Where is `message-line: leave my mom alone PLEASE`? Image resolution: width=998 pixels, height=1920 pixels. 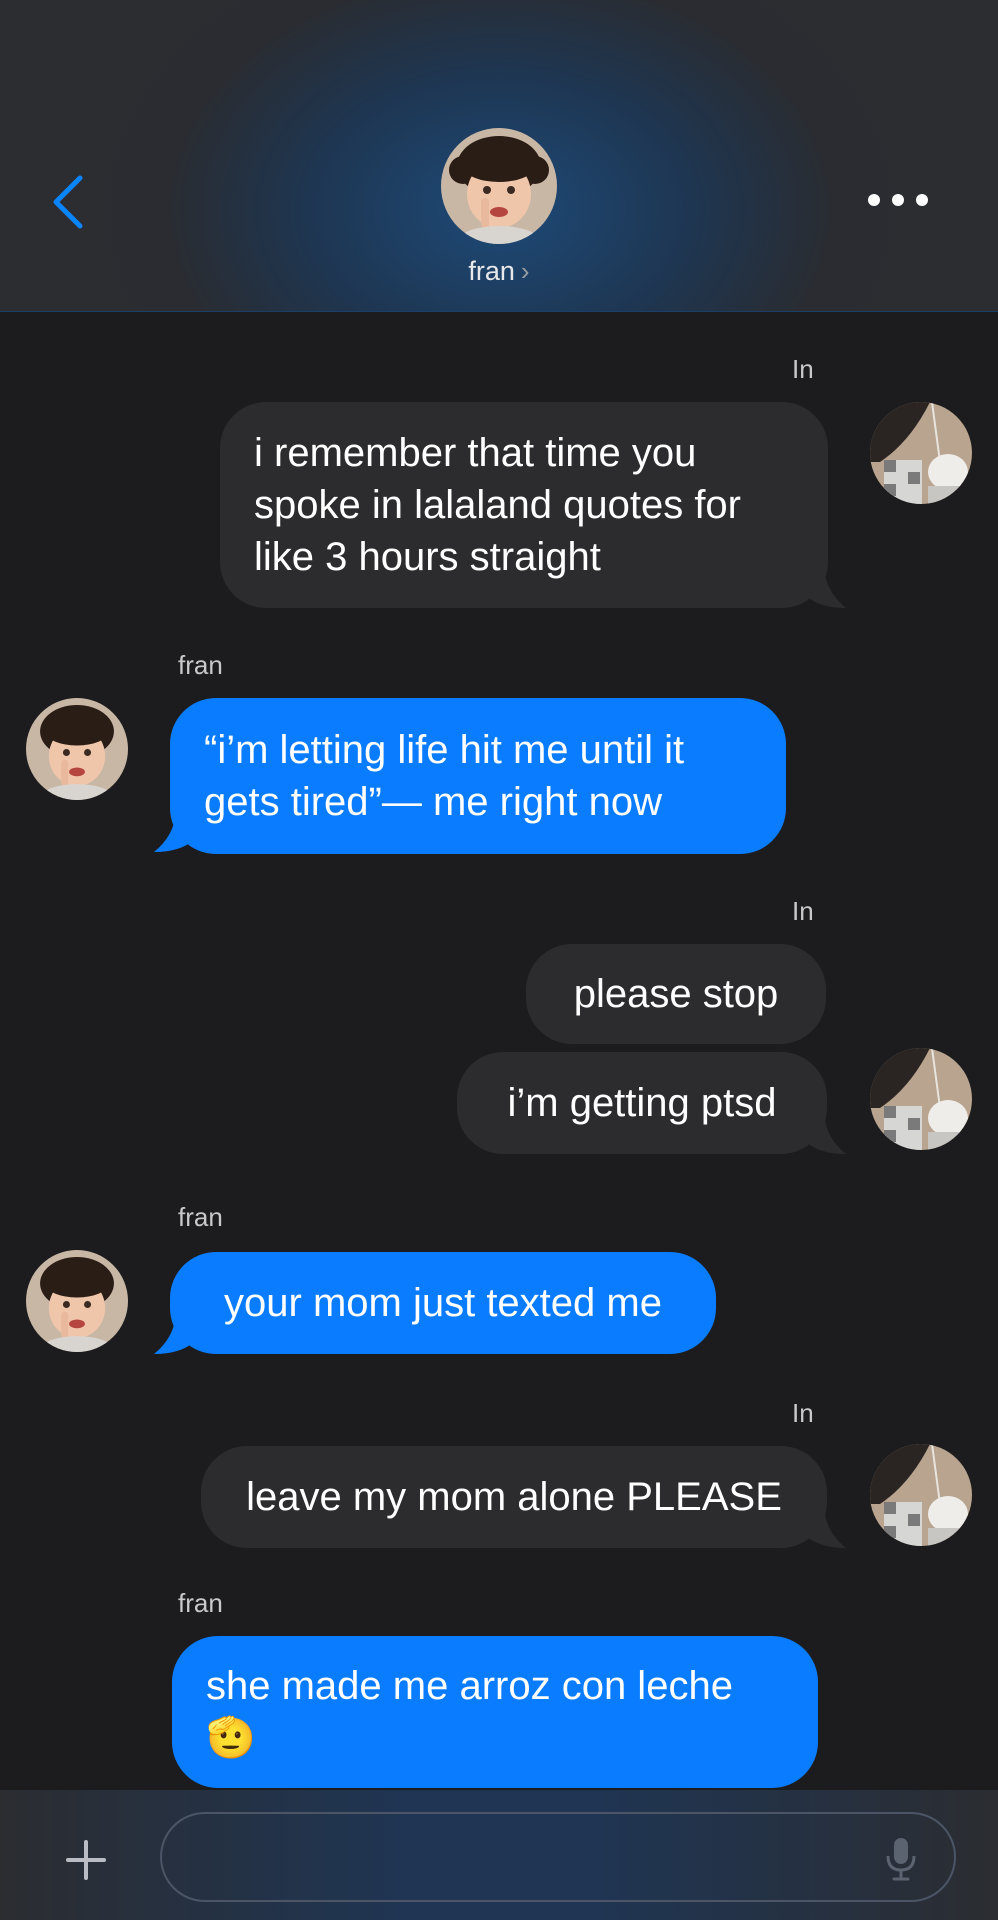 message-line: leave my mom alone PLEASE is located at coordinates (514, 1497).